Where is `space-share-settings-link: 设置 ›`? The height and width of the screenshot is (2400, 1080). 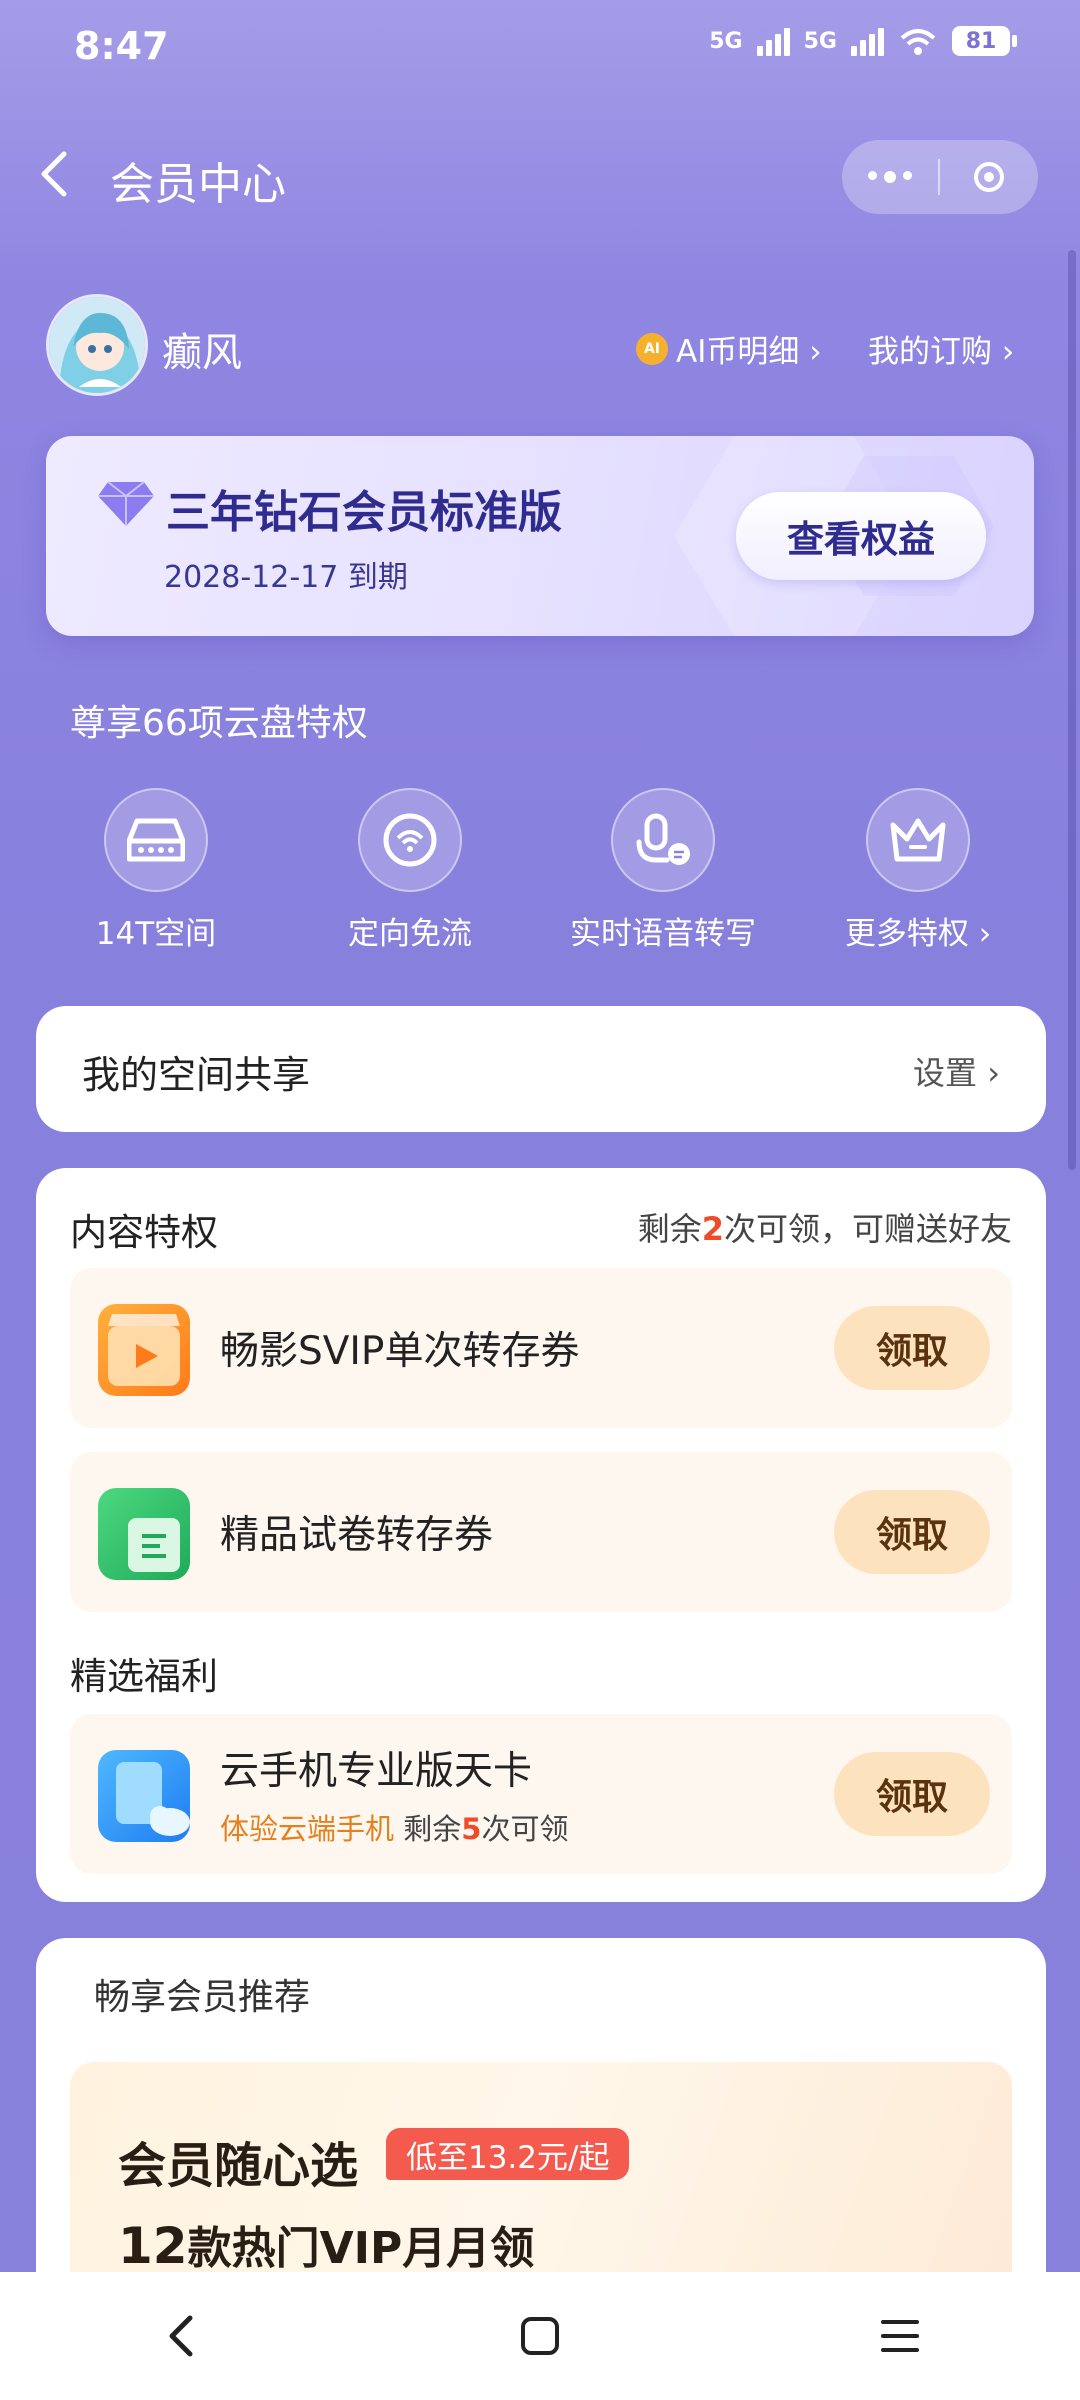 space-share-settings-link: 设置 › is located at coordinates (956, 1071).